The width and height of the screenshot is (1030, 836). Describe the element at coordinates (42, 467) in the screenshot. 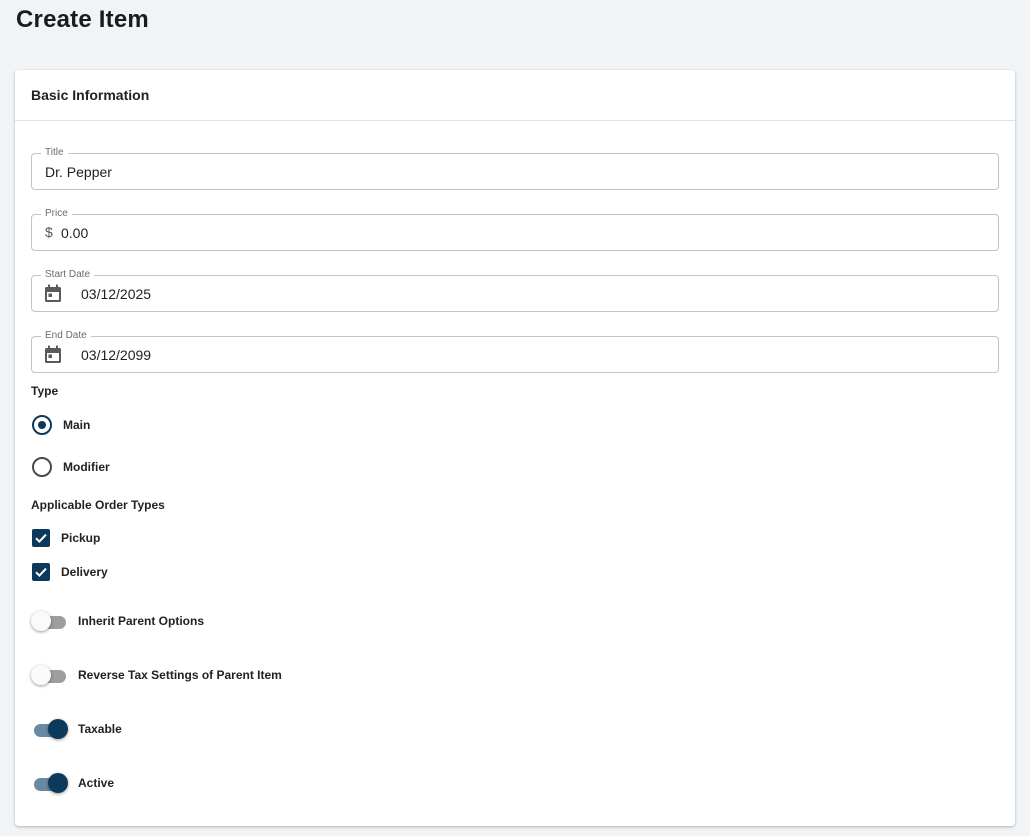

I see `radio-unchecked-icon` at that location.